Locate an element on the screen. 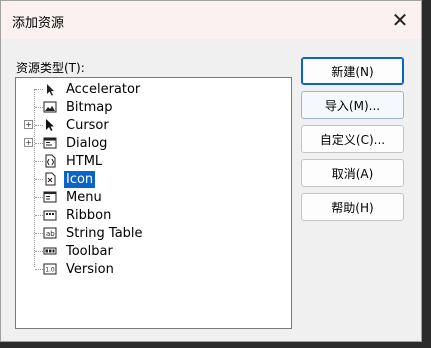 The height and width of the screenshot is (348, 431). ribbon-icon is located at coordinates (50, 215).